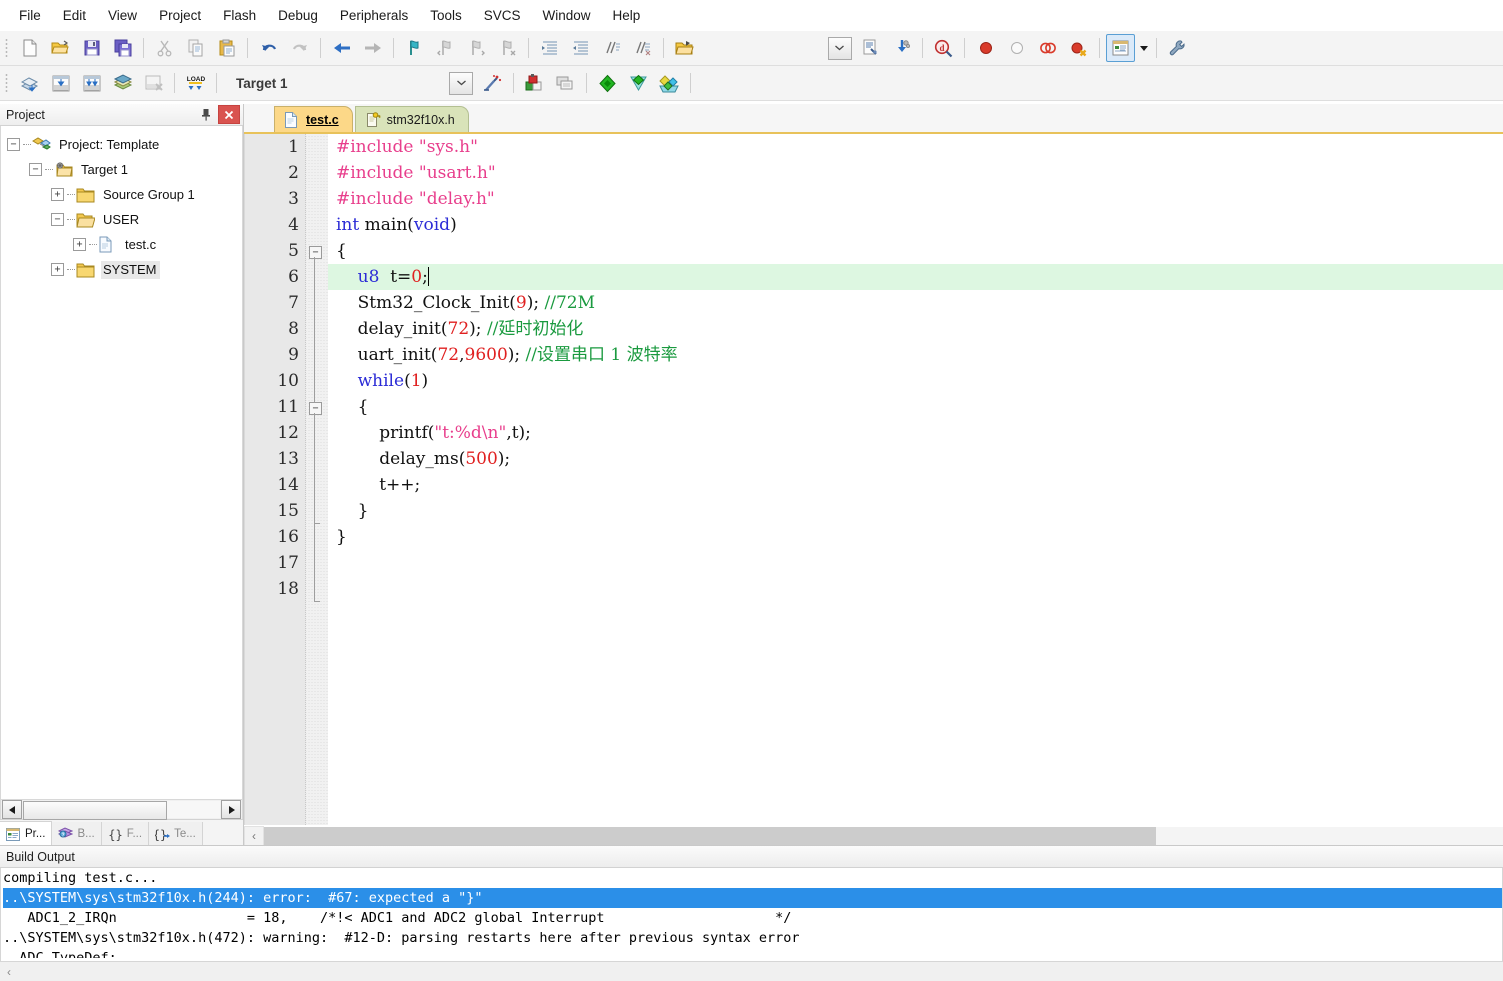  I want to click on editor-horizontal-scrollbar: ‹, so click(873, 836).